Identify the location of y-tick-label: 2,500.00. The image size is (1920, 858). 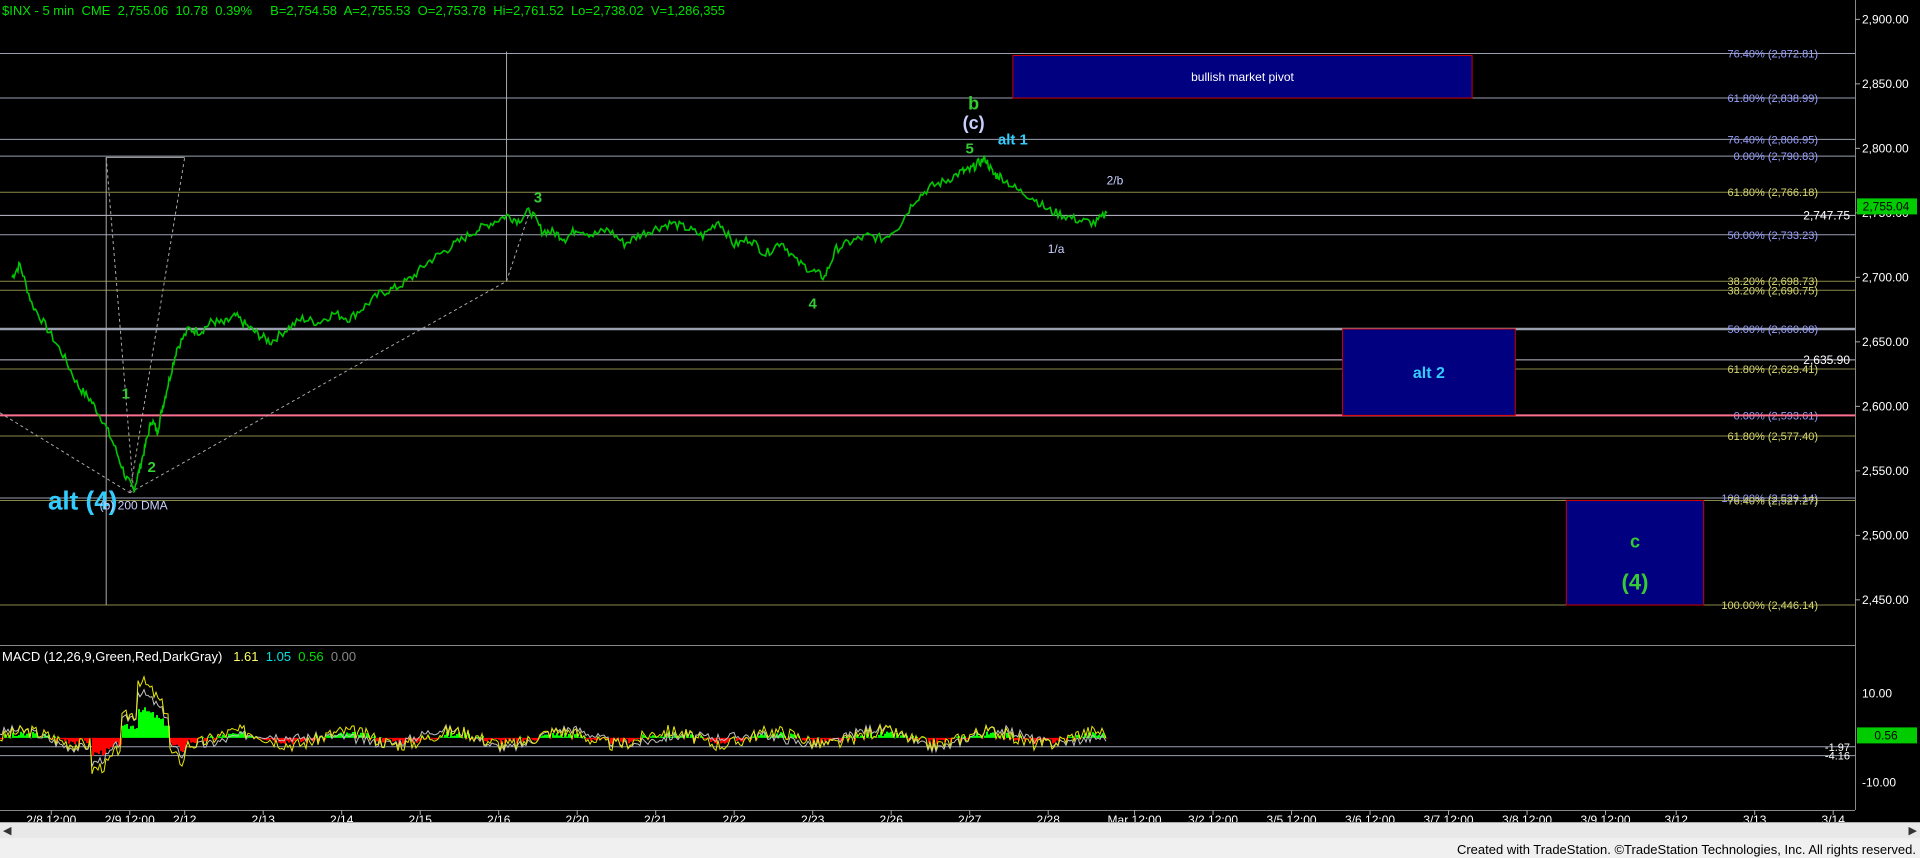
(1885, 535).